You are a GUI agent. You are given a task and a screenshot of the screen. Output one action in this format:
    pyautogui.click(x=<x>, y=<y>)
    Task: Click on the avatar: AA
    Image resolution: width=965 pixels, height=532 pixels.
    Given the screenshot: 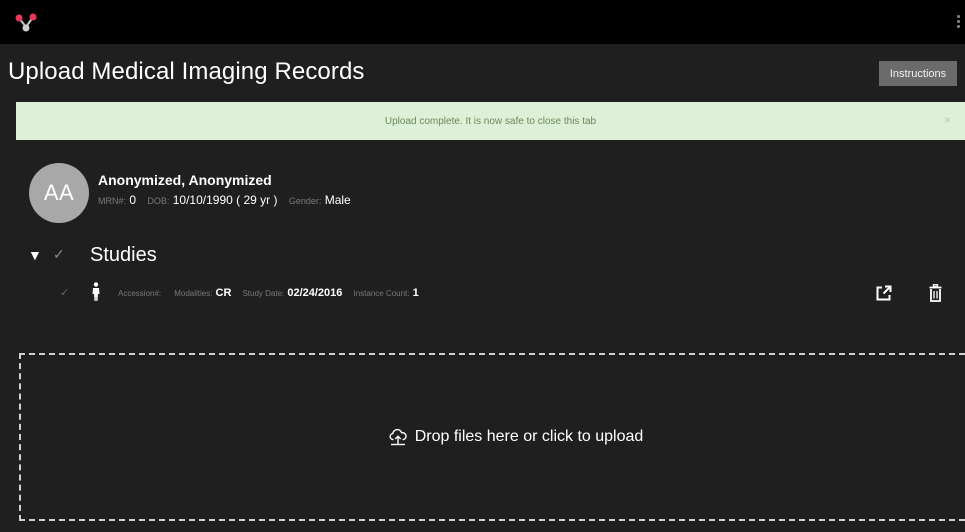 What is the action you would take?
    pyautogui.click(x=59, y=193)
    